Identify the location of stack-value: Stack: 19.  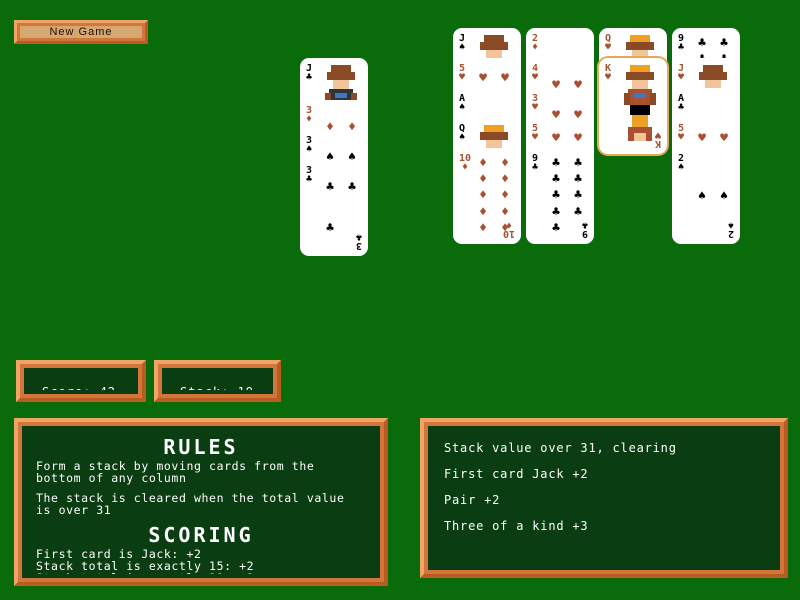
(217, 387).